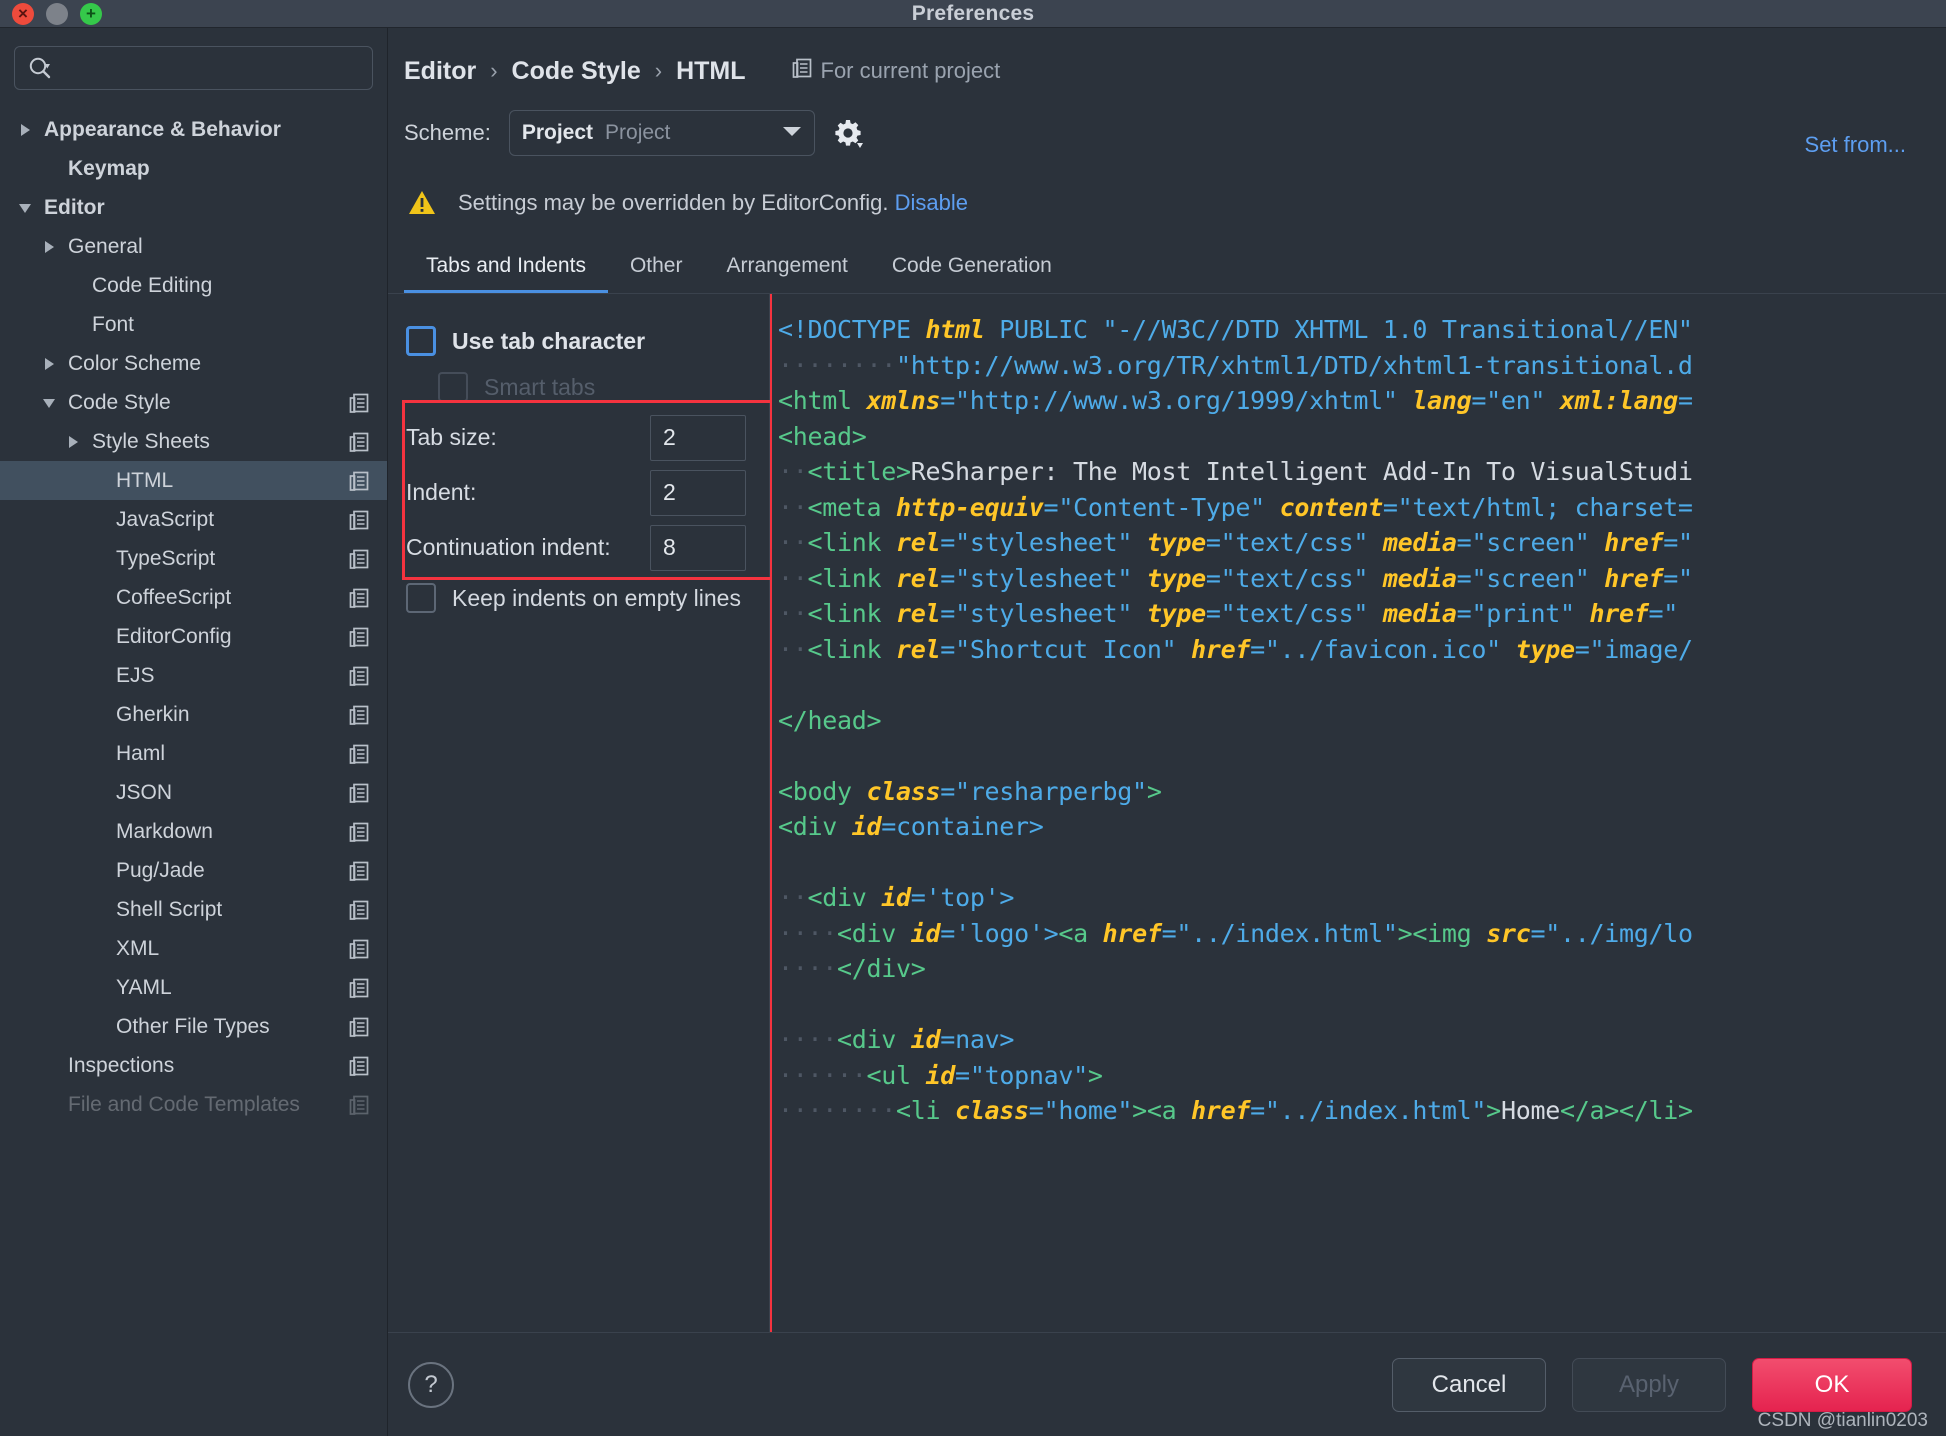  I want to click on search-box, so click(193, 68).